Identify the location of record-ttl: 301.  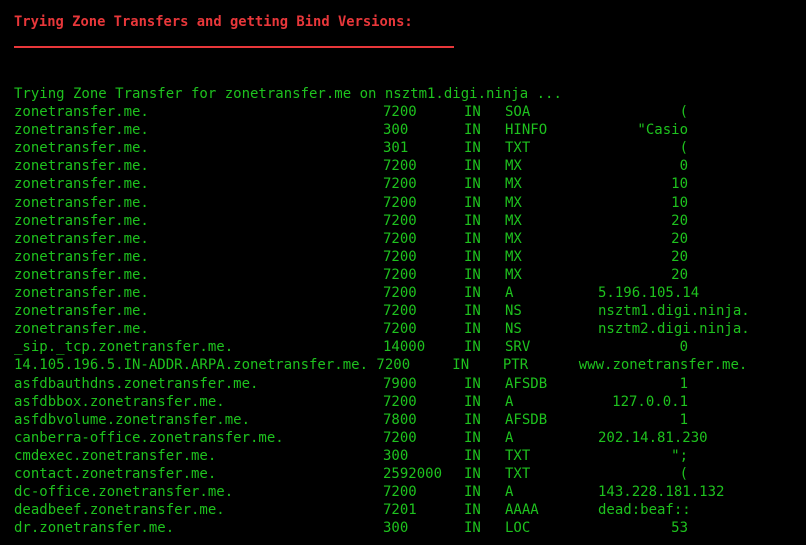
(396, 148).